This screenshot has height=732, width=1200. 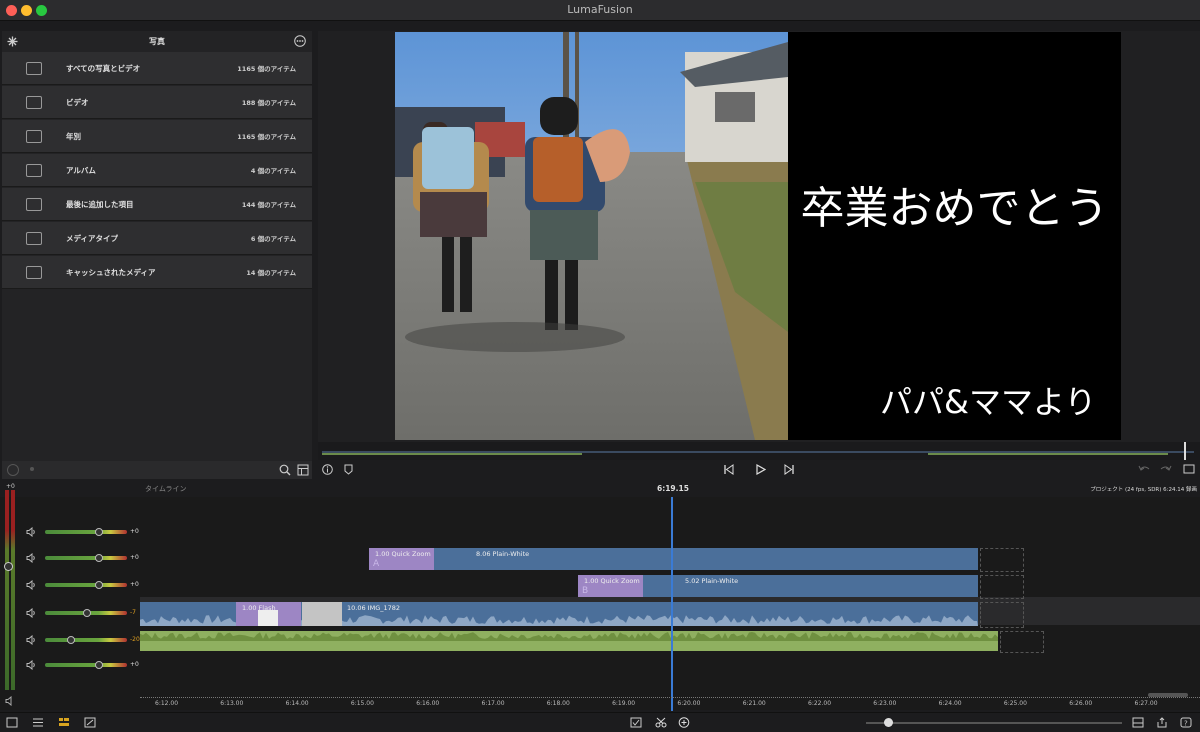 I want to click on folder-icon, so click(x=34, y=68).